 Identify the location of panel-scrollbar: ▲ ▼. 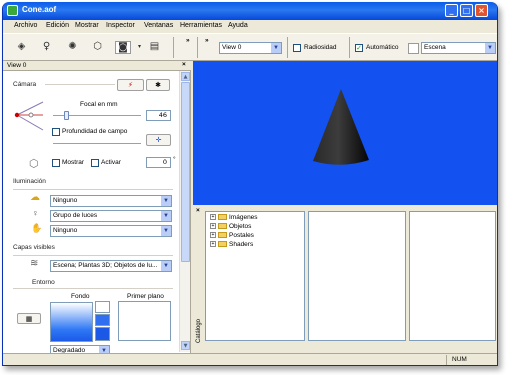
(184, 211).